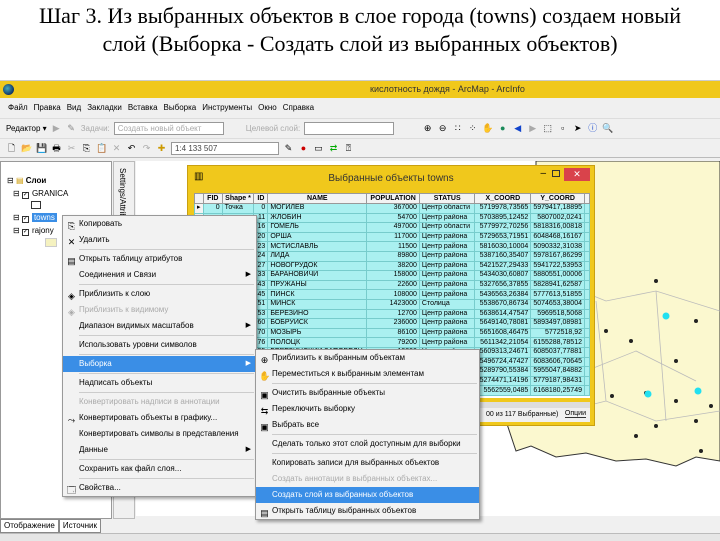 This screenshot has height=541, width=720. Describe the element at coordinates (367, 511) in the screenshot. I see `menu-item: ▤ Открыть таблицу выбранных объектов` at that location.